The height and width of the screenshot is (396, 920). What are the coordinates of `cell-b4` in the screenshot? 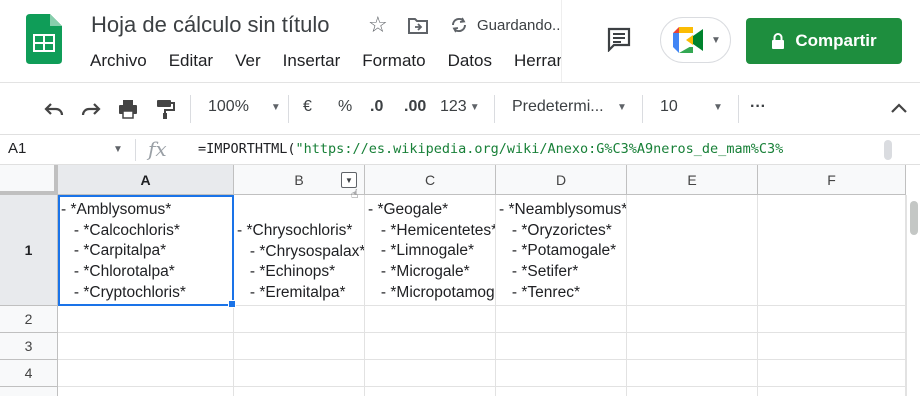 It's located at (299, 373).